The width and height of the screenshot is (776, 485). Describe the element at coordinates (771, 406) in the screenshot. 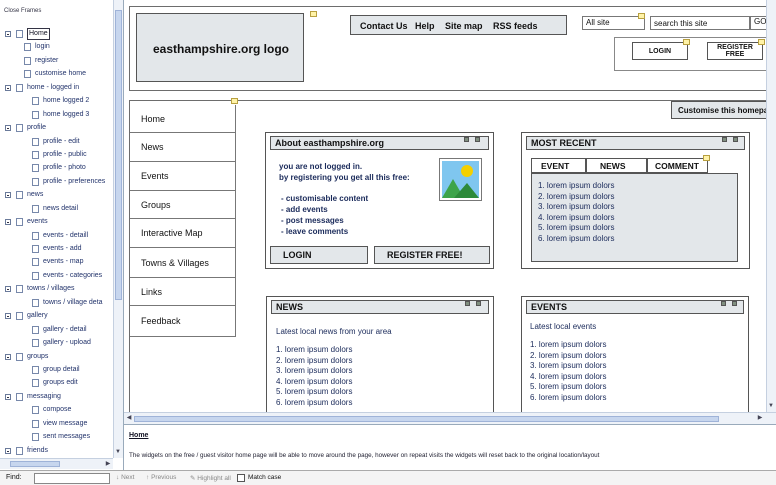

I see `scroll-down-arrow-icon: ▼` at that location.